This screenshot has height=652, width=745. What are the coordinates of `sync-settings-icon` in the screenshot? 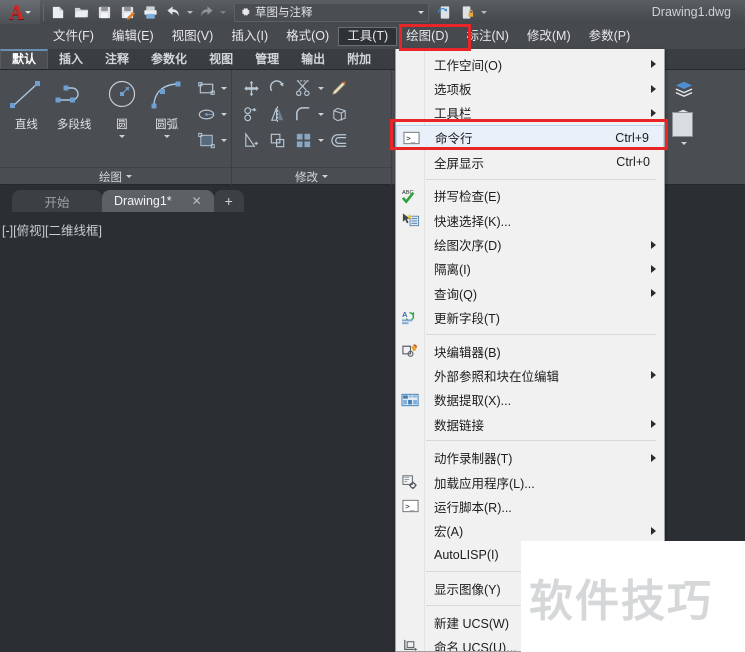 It's located at (444, 12).